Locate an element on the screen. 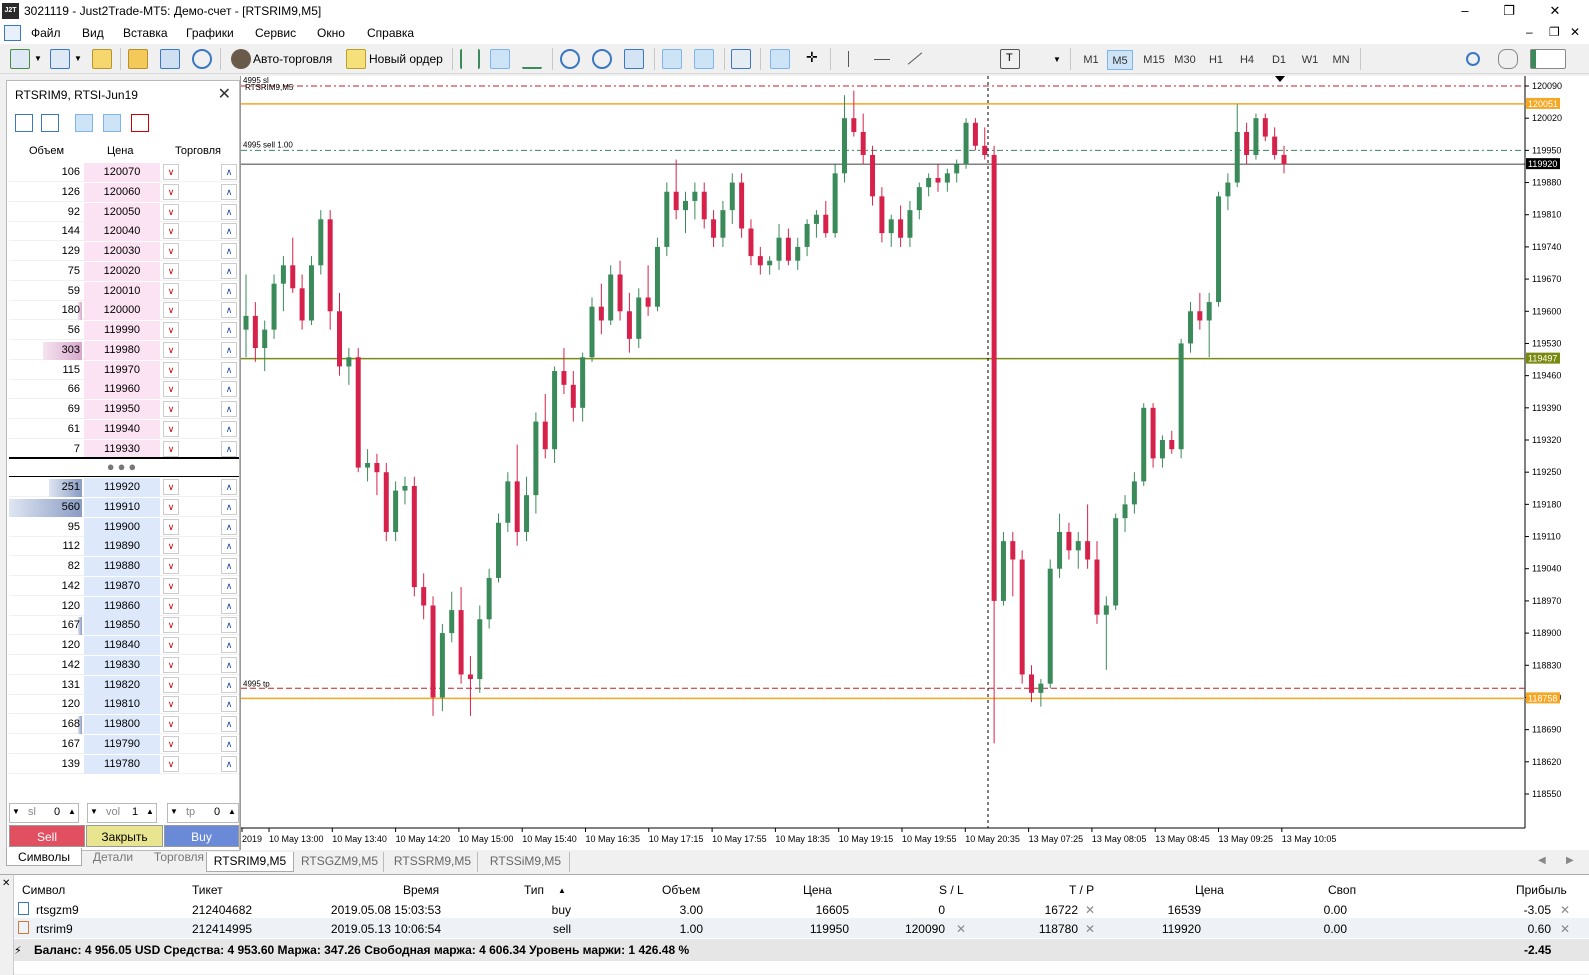 Image resolution: width=1589 pixels, height=975 pixels. line-chart-icon is located at coordinates (532, 59).